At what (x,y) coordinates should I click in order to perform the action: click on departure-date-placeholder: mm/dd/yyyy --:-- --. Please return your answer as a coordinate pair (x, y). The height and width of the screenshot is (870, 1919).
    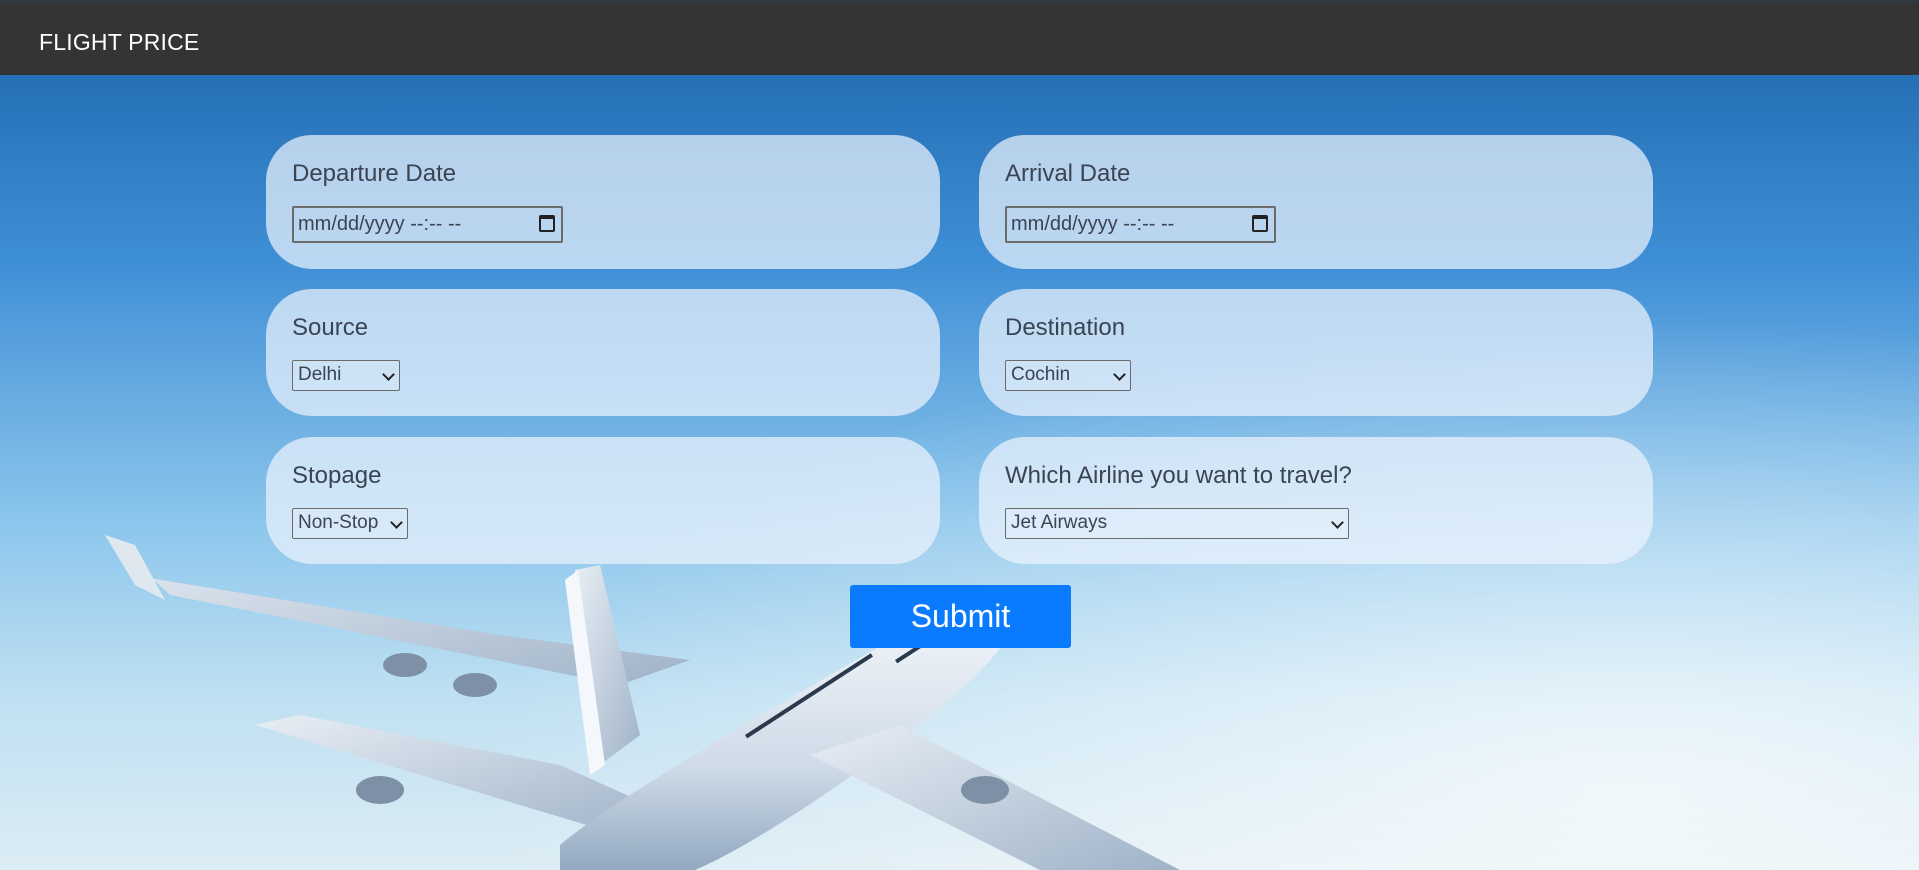
    Looking at the image, I should click on (380, 224).